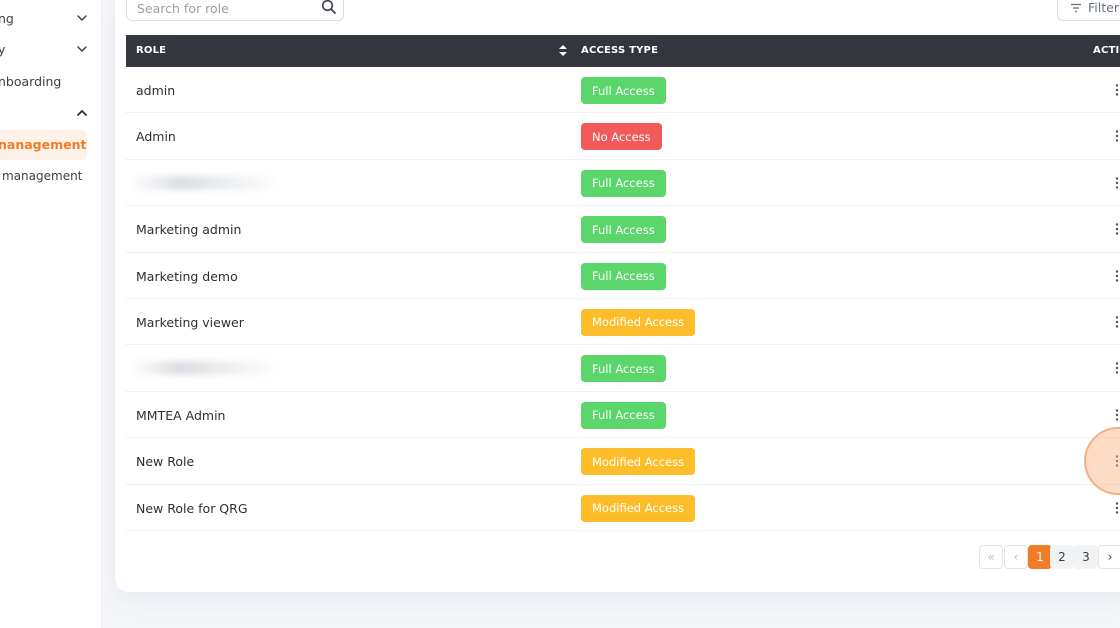 The height and width of the screenshot is (628, 1120). I want to click on table-row: Admin No Access, so click(623, 136).